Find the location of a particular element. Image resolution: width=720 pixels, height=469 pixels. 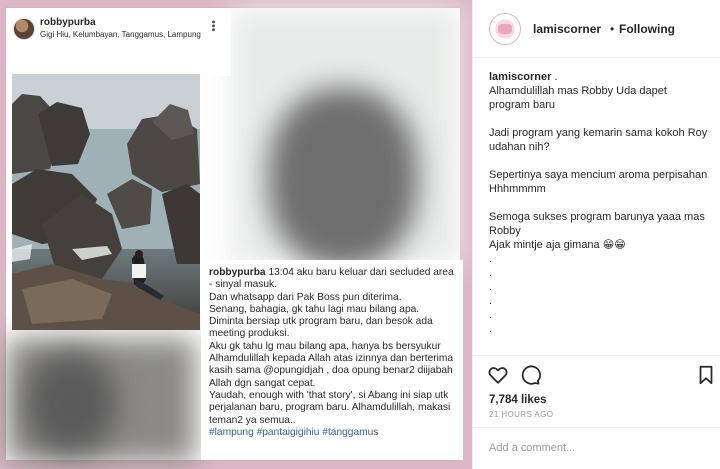

post-actions: 7,784 likes 21 HOURS AGO is located at coordinates (596, 410).